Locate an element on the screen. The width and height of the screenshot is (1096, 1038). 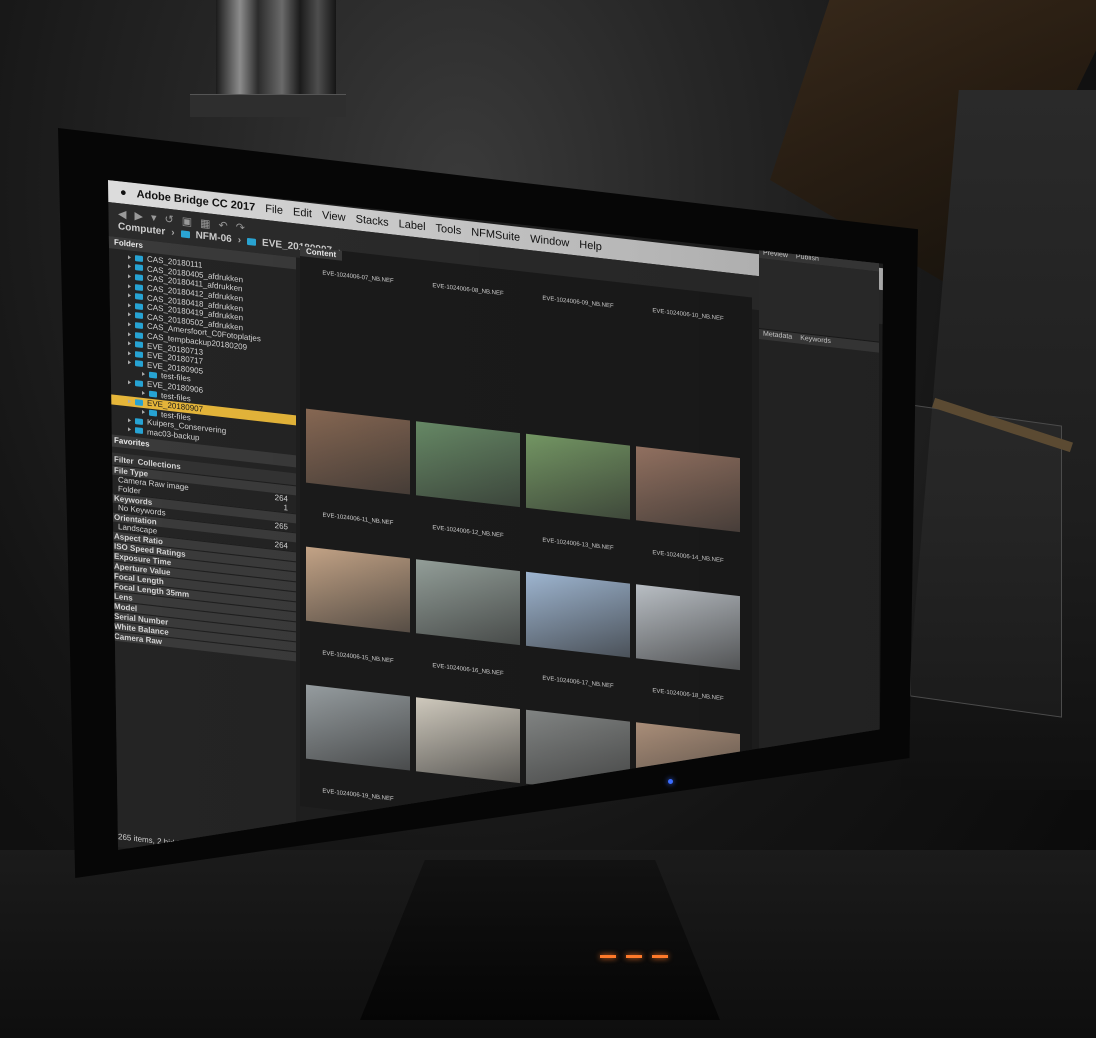
thumbnail: EVE-1024006-15_NB.NEF is located at coordinates (358, 609).